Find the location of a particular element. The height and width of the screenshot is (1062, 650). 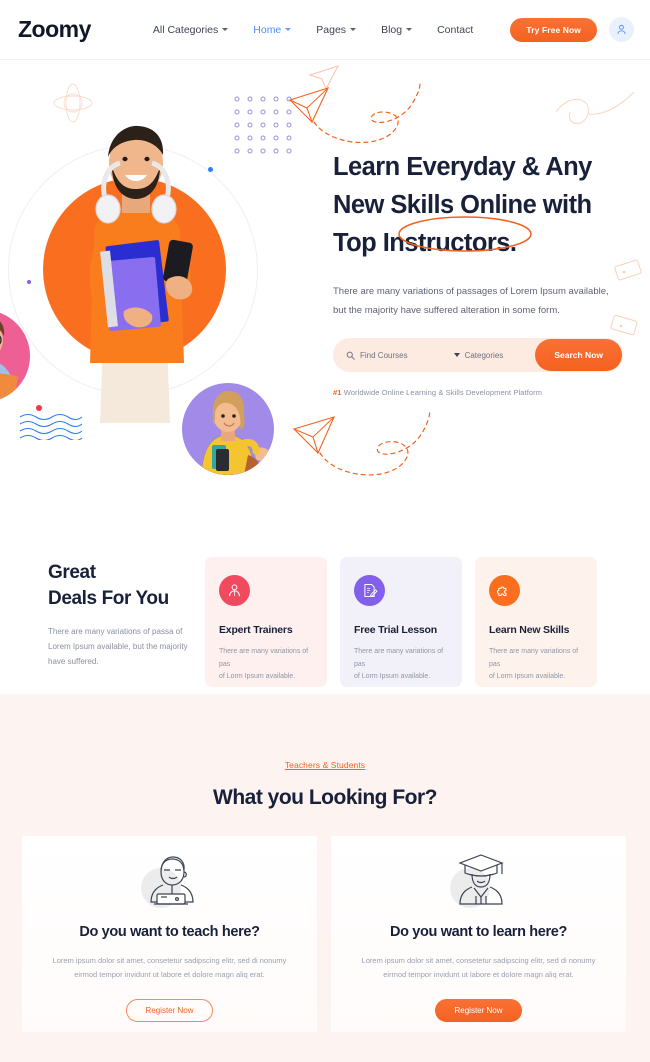

account-button is located at coordinates (621, 29).